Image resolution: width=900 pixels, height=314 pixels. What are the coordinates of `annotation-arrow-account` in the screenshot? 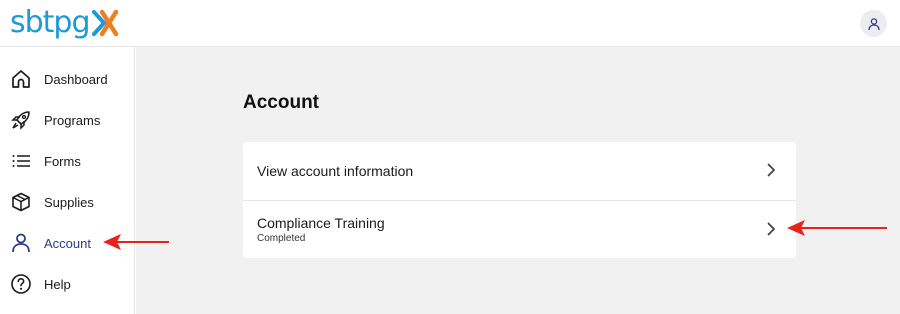 It's located at (136, 242).